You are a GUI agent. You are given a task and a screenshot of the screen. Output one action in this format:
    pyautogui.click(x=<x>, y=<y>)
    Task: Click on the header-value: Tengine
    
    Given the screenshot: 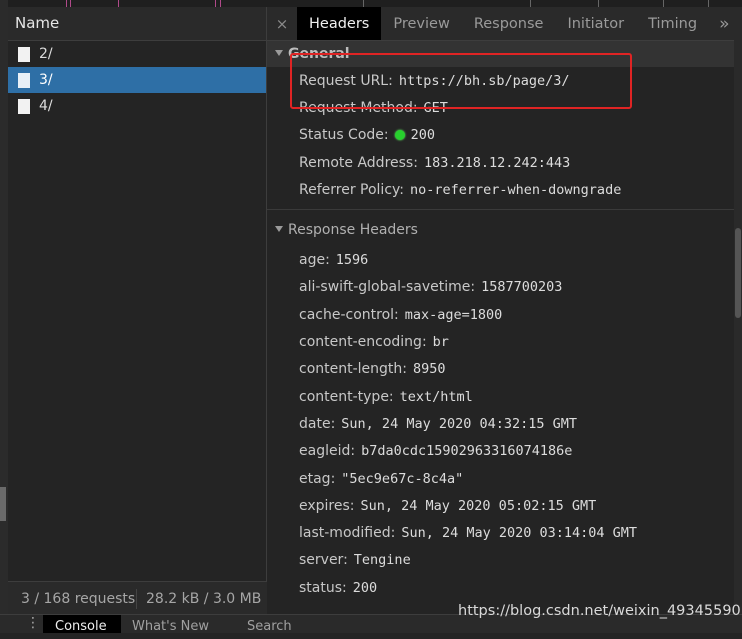 What is the action you would take?
    pyautogui.click(x=382, y=560)
    